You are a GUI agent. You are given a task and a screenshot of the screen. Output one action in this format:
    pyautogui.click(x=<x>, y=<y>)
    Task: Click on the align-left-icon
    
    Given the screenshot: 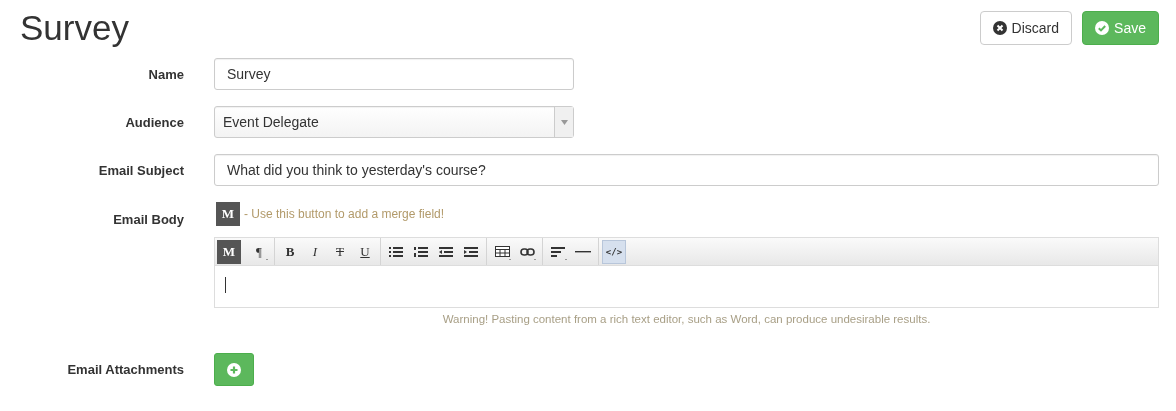 What is the action you would take?
    pyautogui.click(x=558, y=251)
    